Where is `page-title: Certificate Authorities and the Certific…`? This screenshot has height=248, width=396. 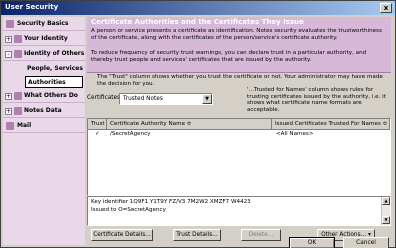 page-title: Certificate Authorities and the Certific… is located at coordinates (197, 22).